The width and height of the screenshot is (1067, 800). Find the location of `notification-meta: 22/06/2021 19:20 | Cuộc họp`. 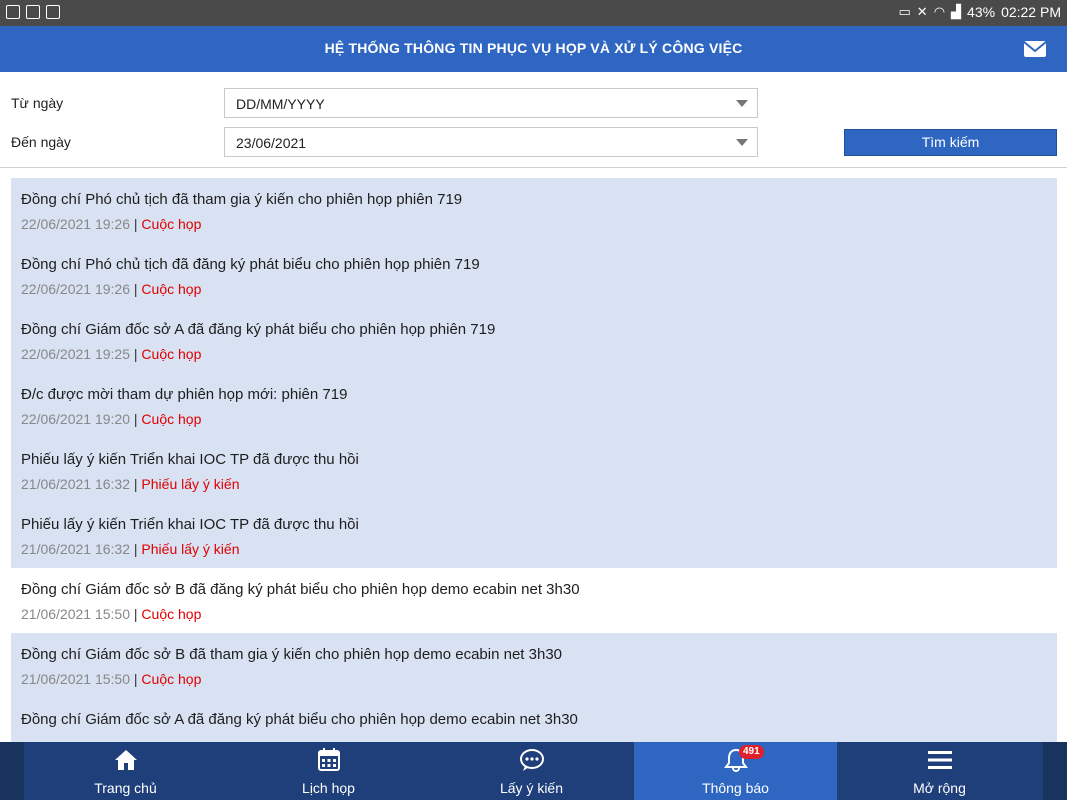

notification-meta: 22/06/2021 19:20 | Cuộc họp is located at coordinates (111, 419).